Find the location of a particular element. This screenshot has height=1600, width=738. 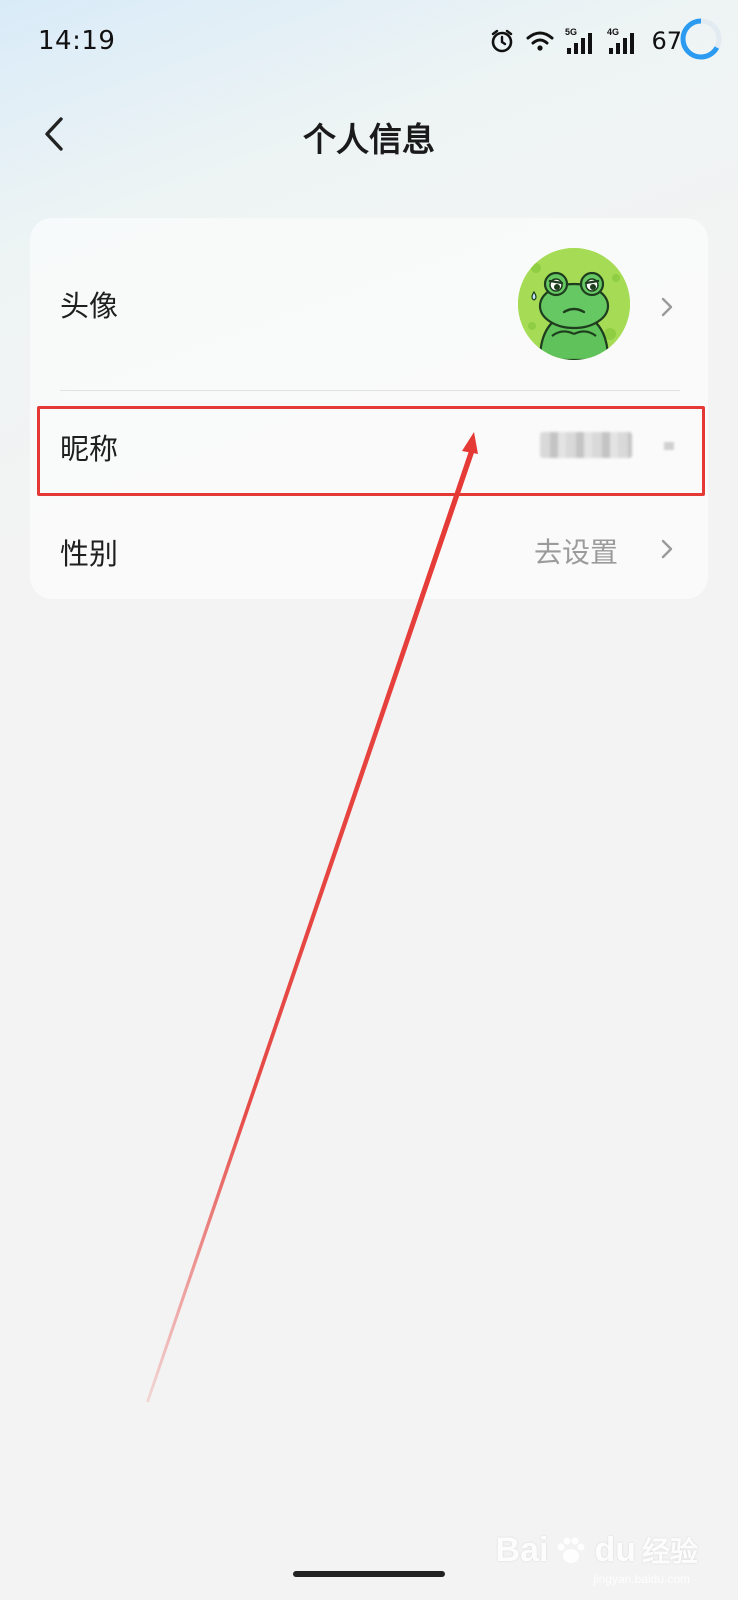

frog-avatar-image is located at coordinates (574, 304).